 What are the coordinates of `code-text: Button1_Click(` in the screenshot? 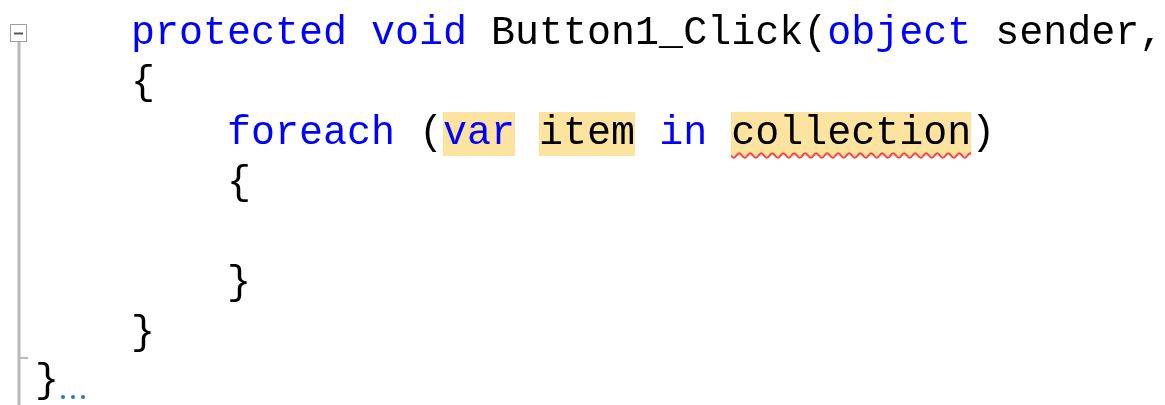 It's located at (659, 34).